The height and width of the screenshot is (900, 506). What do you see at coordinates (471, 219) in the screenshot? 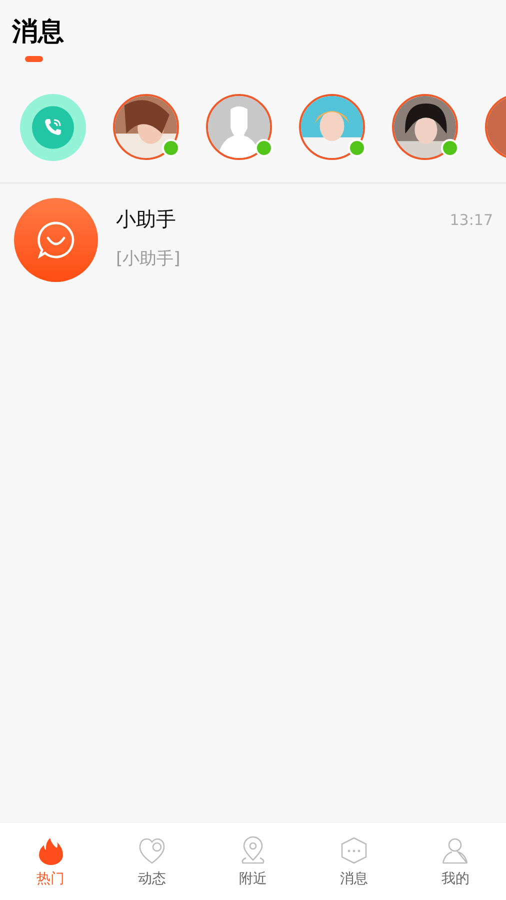
I see `message-time: 13:17` at bounding box center [471, 219].